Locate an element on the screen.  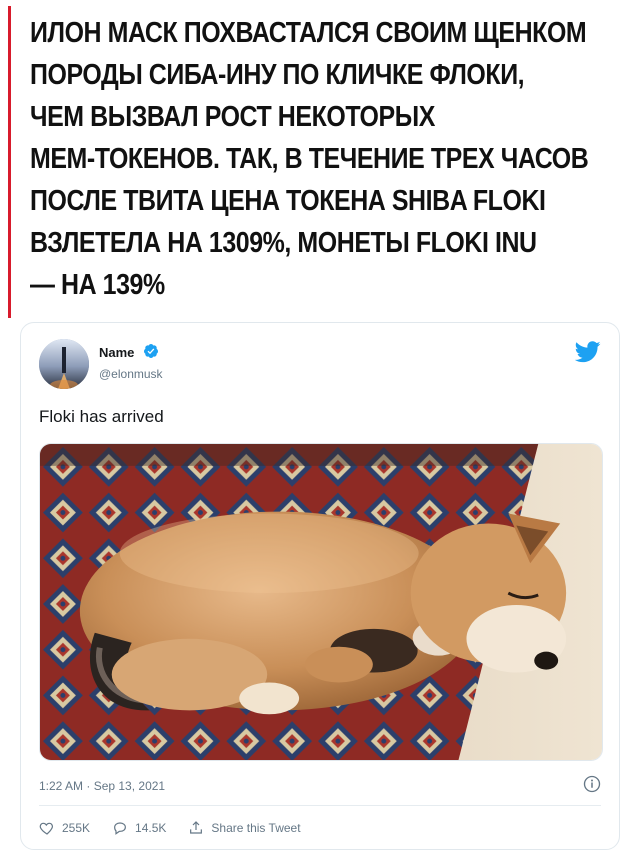
user-handle: @elonmusk is located at coordinates (131, 374).